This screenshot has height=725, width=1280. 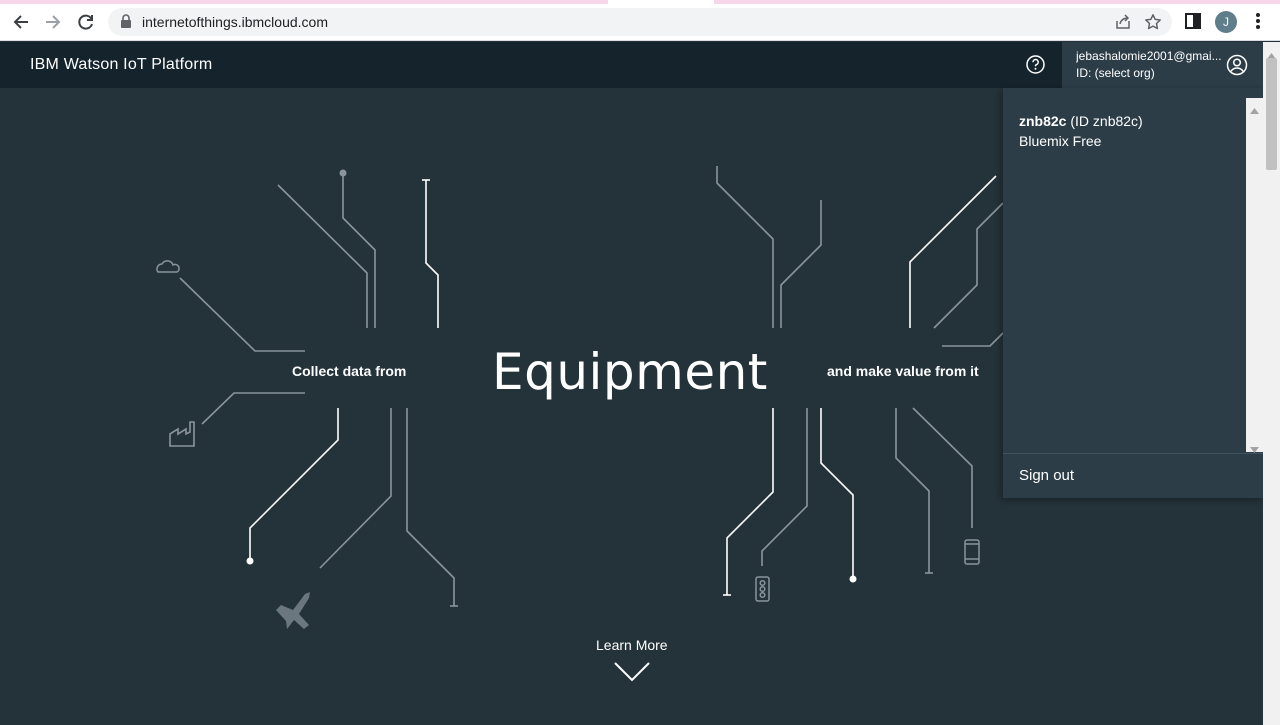 What do you see at coordinates (349, 371) in the screenshot?
I see `collect-data-text: Collect data from` at bounding box center [349, 371].